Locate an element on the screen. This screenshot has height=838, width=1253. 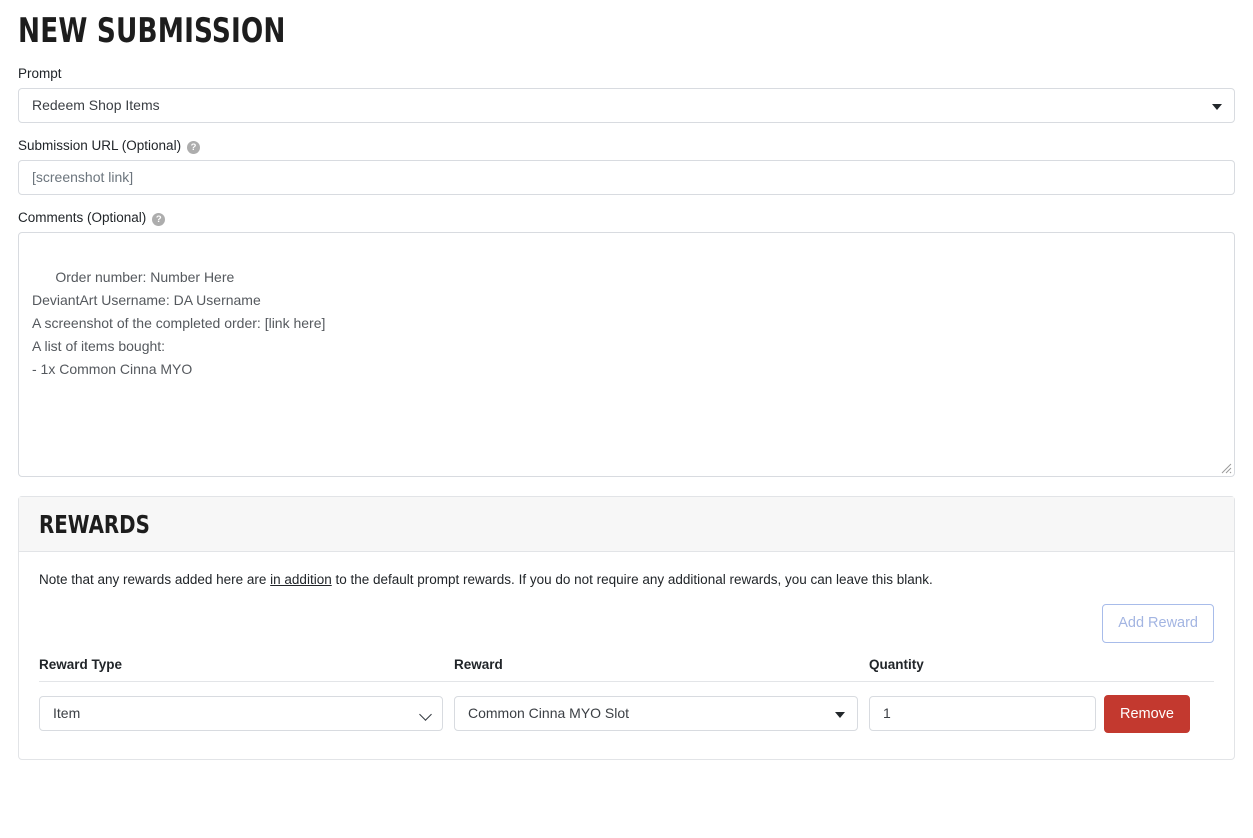
cell-actions: Remove is located at coordinates (1159, 707).